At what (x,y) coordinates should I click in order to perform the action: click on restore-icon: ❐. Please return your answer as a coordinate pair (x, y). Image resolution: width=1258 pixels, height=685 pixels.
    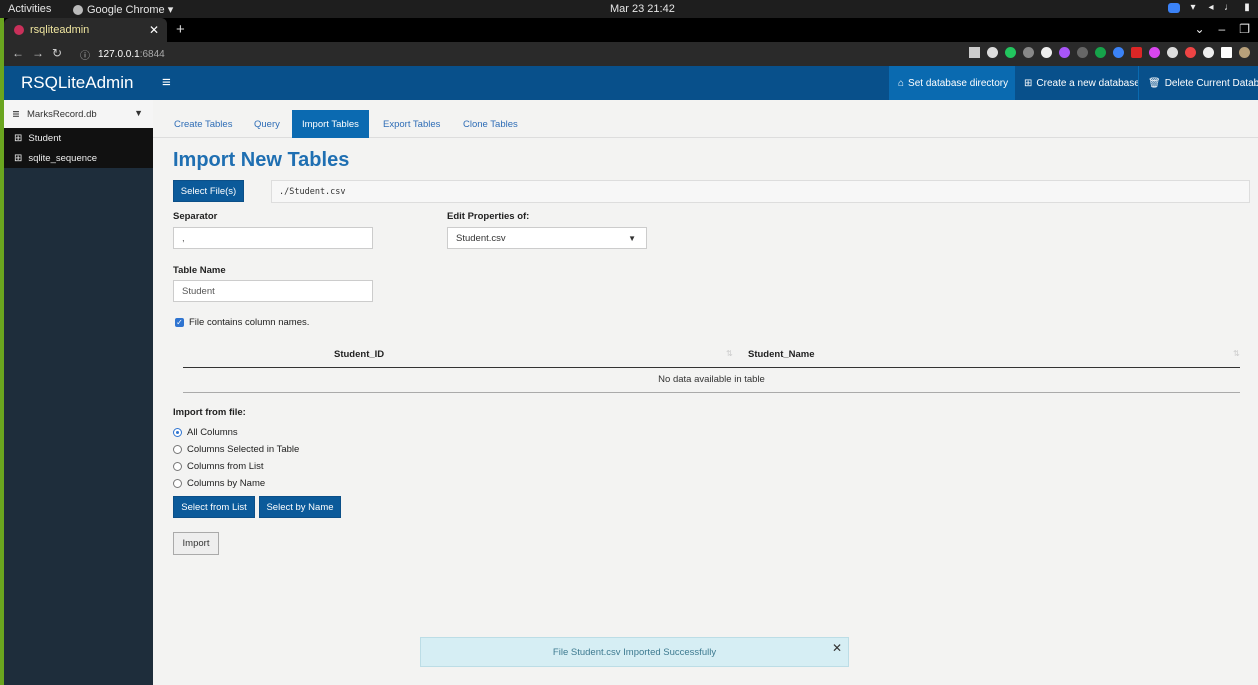
    Looking at the image, I should click on (1244, 29).